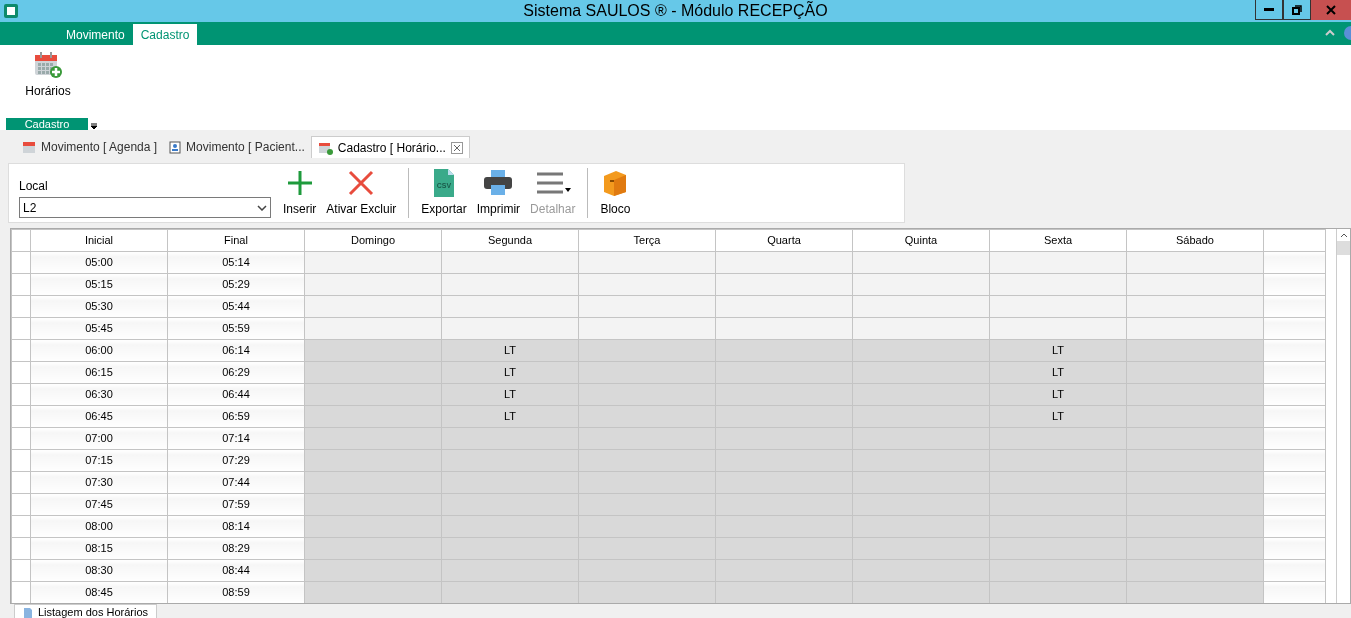 The width and height of the screenshot is (1351, 618). What do you see at coordinates (236, 504) in the screenshot?
I see `table-cell: 07:59` at bounding box center [236, 504].